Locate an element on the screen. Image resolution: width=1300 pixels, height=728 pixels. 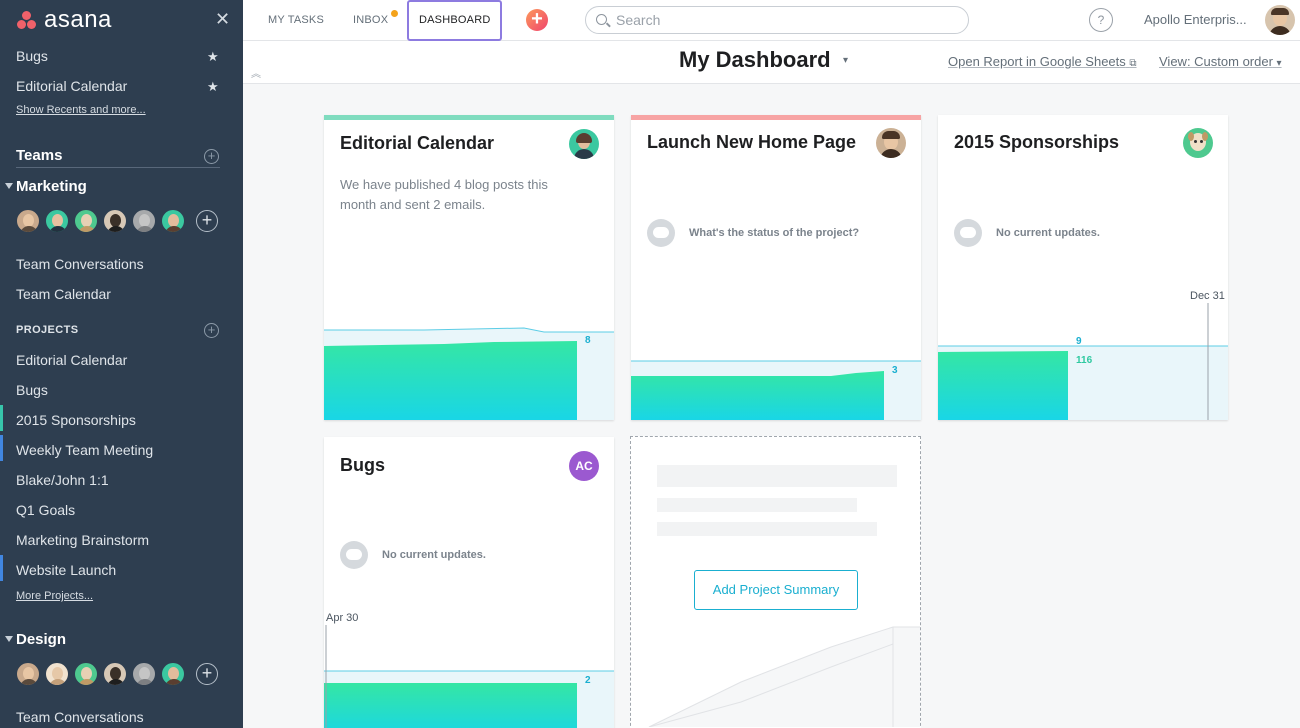
search-box is located at coordinates (777, 20).